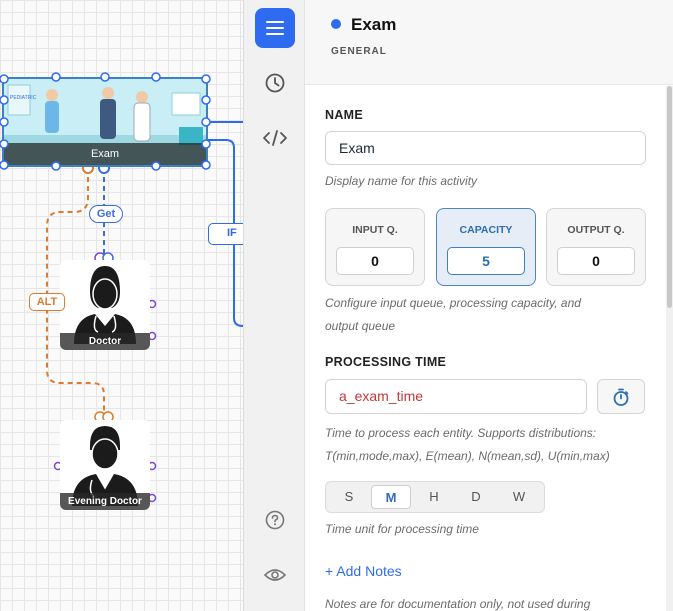  What do you see at coordinates (375, 261) in the screenshot?
I see `input-queue-input: 0` at bounding box center [375, 261].